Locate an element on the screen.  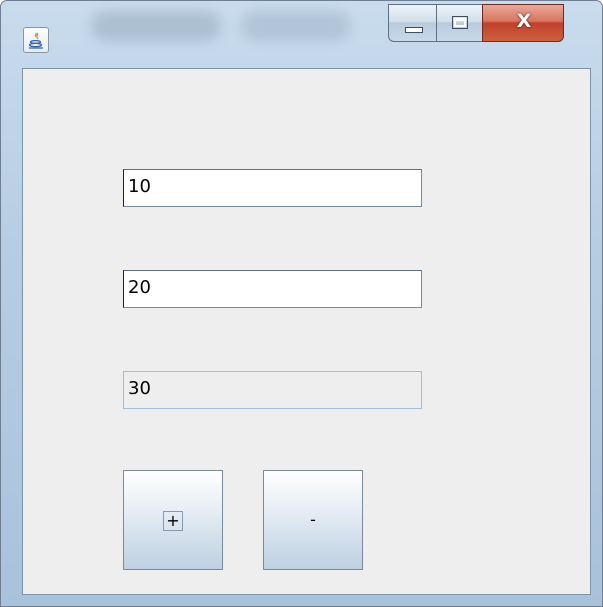
caption-buttons: X is located at coordinates (476, 23).